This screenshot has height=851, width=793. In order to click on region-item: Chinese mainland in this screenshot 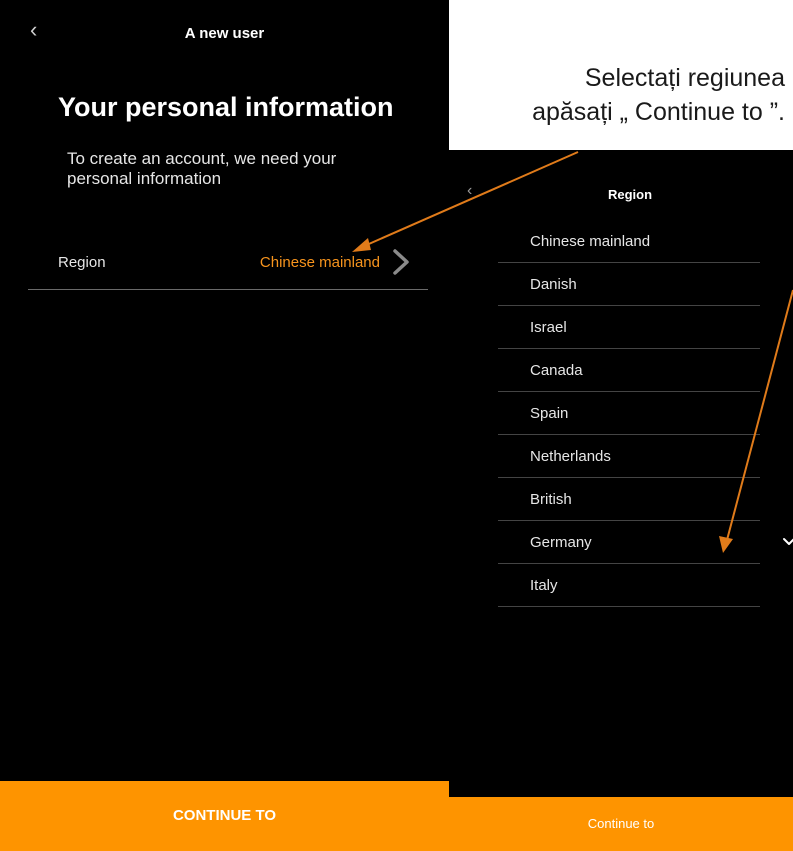, I will do `click(629, 241)`.